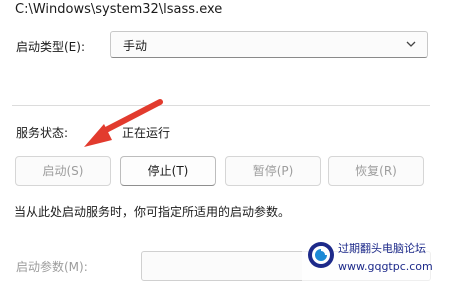  What do you see at coordinates (221, 105) in the screenshot?
I see `section-divider` at bounding box center [221, 105].